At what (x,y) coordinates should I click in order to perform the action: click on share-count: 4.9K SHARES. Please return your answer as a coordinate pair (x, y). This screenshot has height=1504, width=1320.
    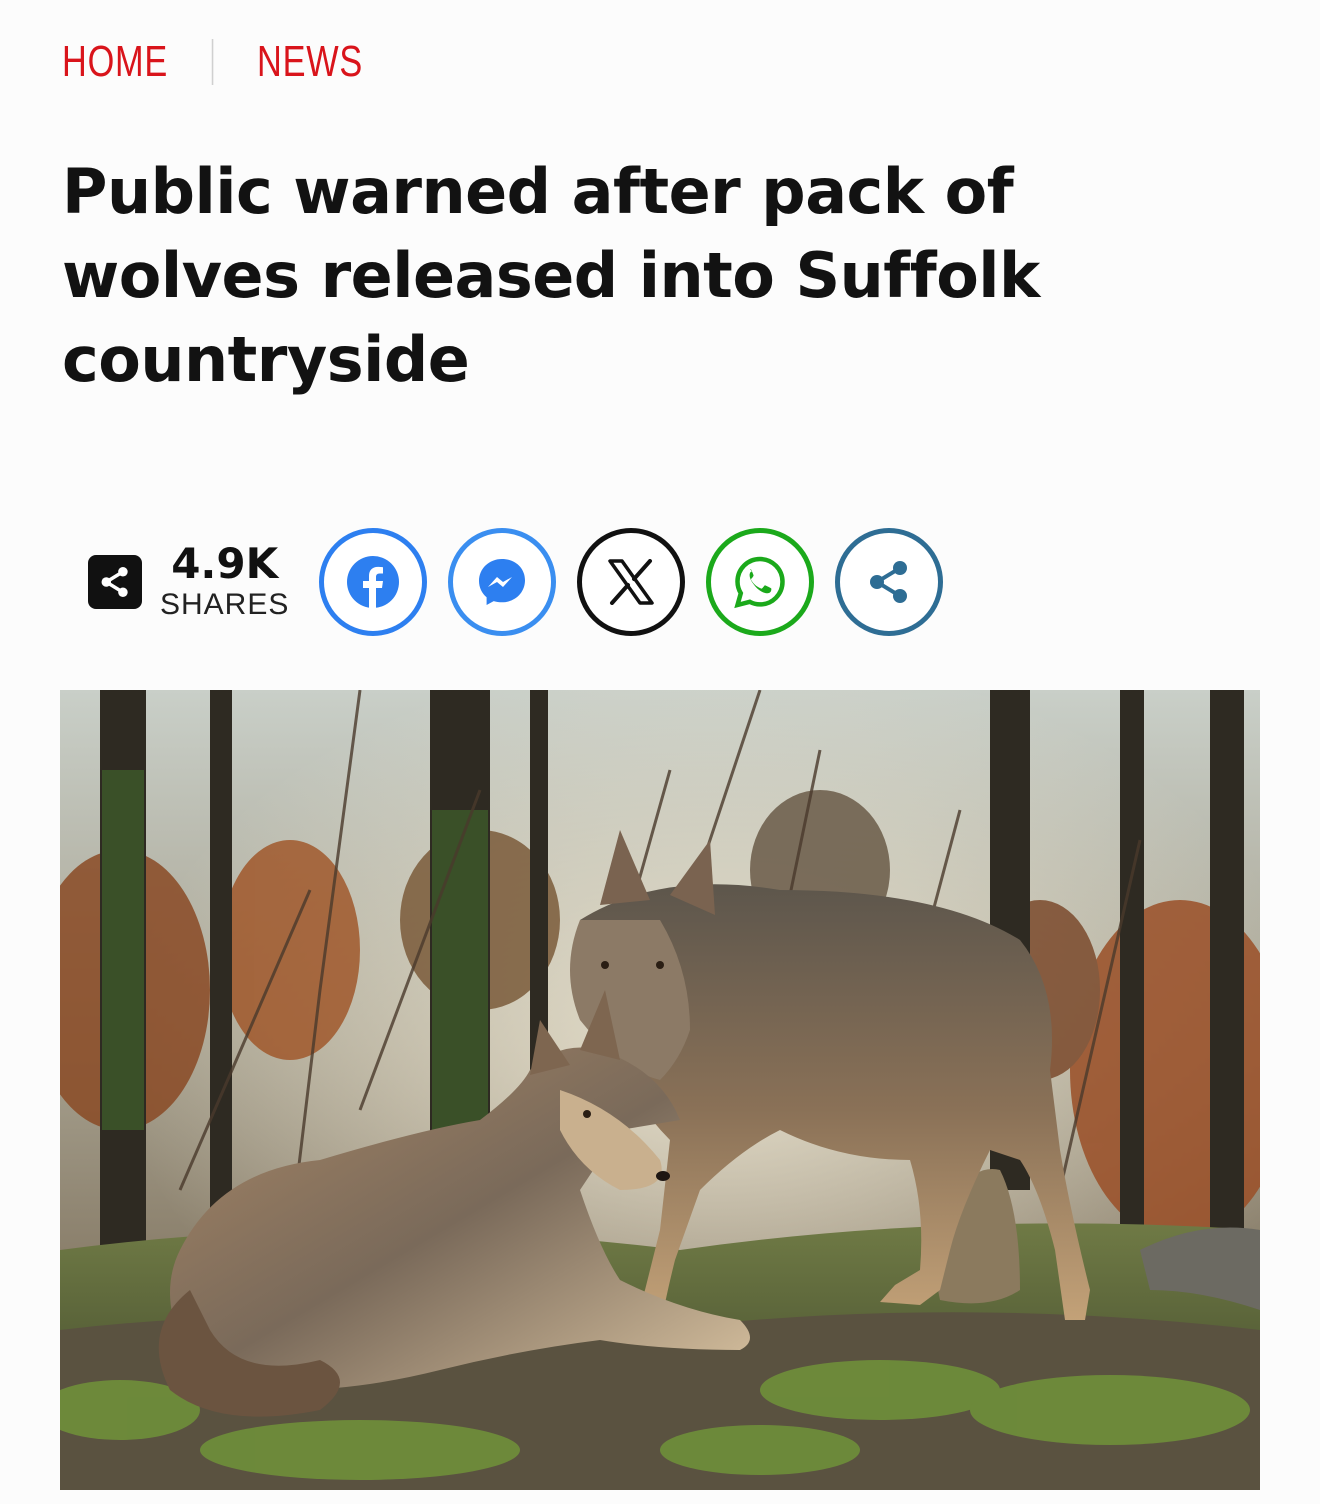
    Looking at the image, I should click on (188, 582).